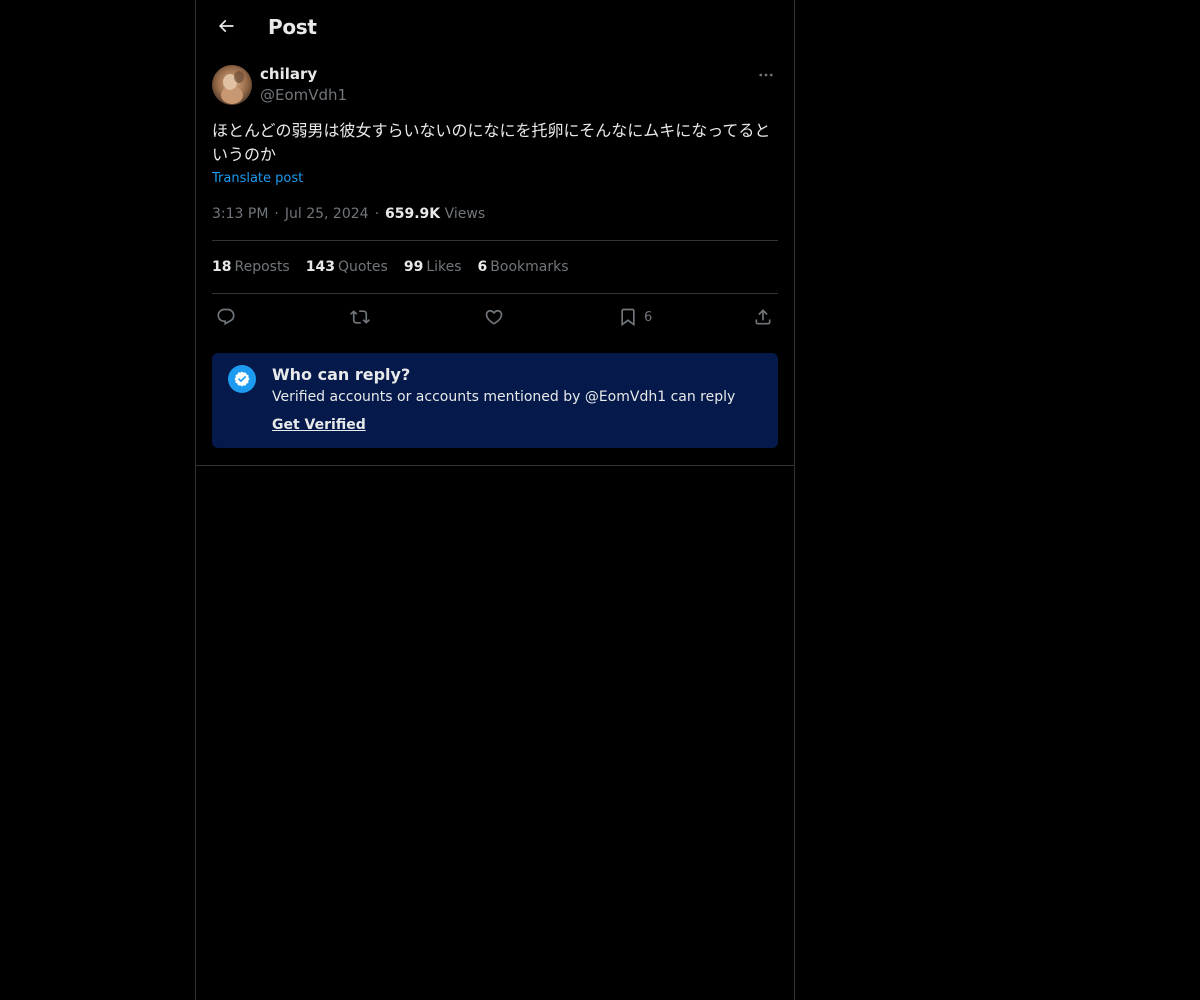 This screenshot has height=1000, width=1200. What do you see at coordinates (320, 267) in the screenshot?
I see `quotes-count: 143` at bounding box center [320, 267].